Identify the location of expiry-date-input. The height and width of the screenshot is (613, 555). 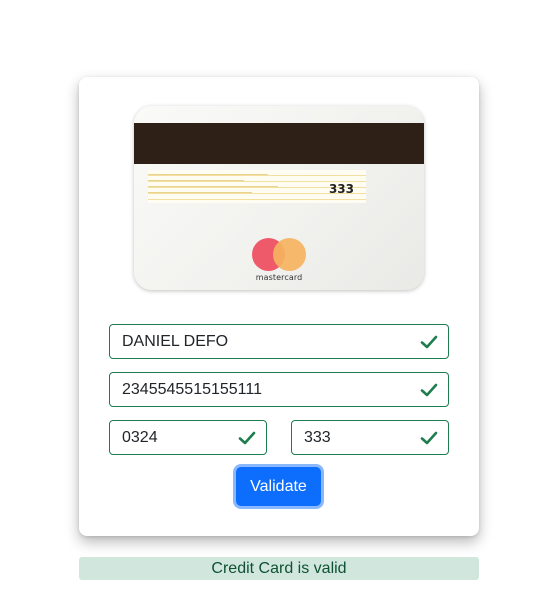
(175, 437).